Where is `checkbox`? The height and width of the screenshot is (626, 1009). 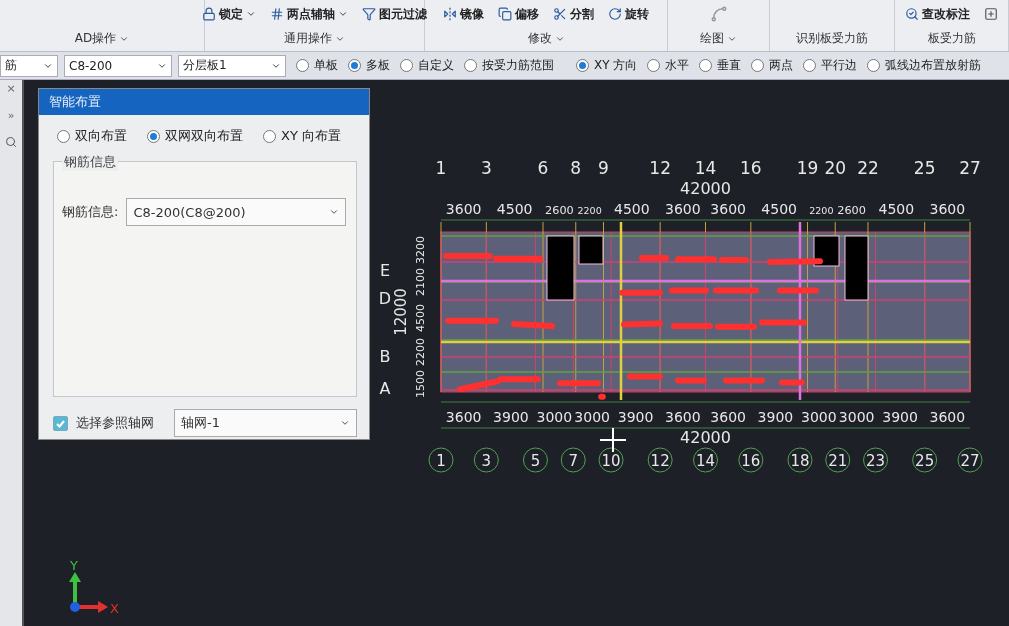 checkbox is located at coordinates (60, 423).